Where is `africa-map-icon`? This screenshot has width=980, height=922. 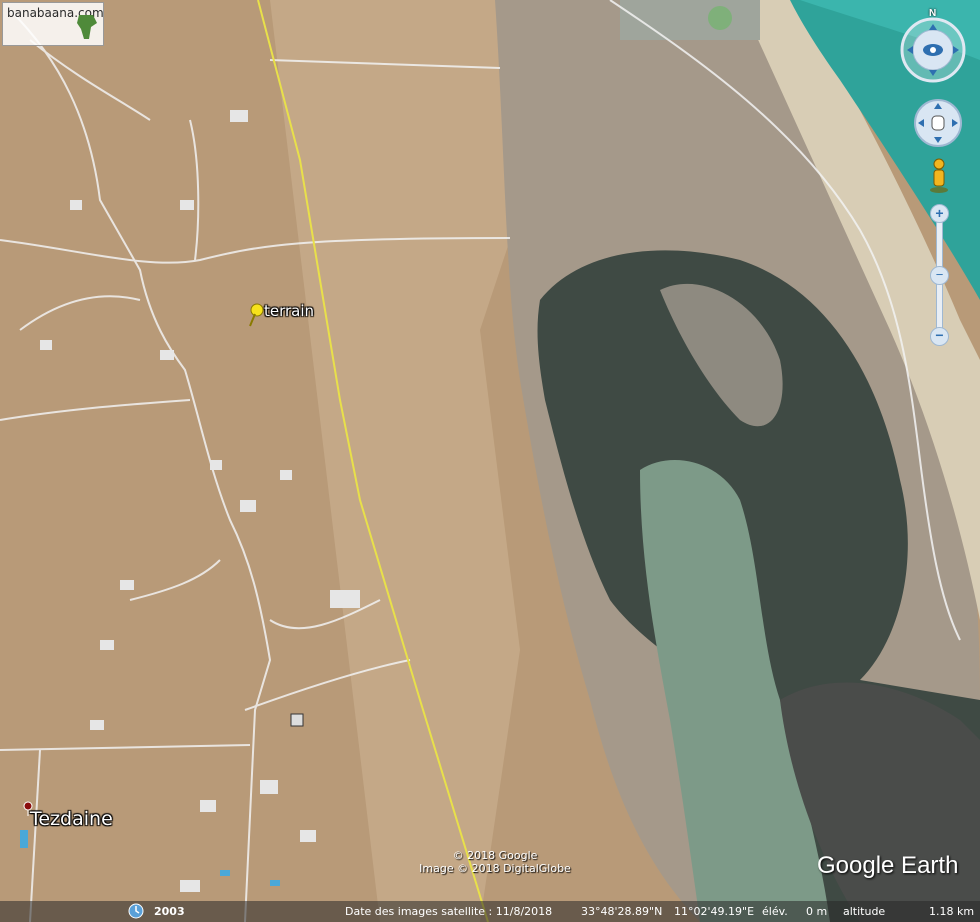 africa-map-icon is located at coordinates (87, 27).